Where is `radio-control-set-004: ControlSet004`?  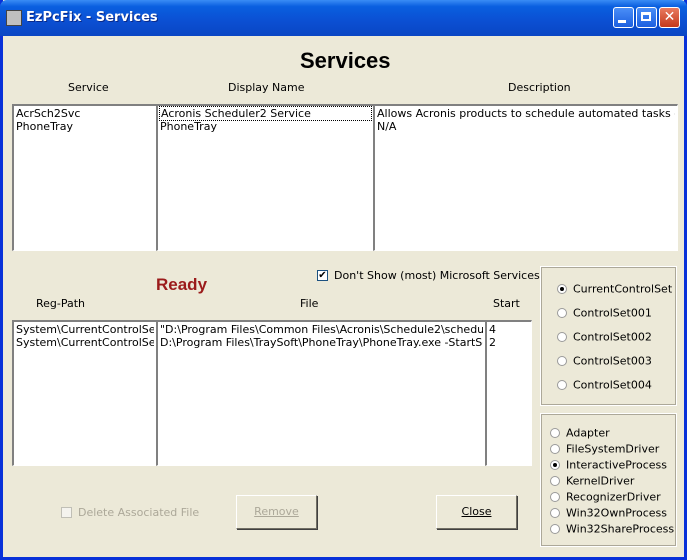
radio-control-set-004: ControlSet004 is located at coordinates (604, 385).